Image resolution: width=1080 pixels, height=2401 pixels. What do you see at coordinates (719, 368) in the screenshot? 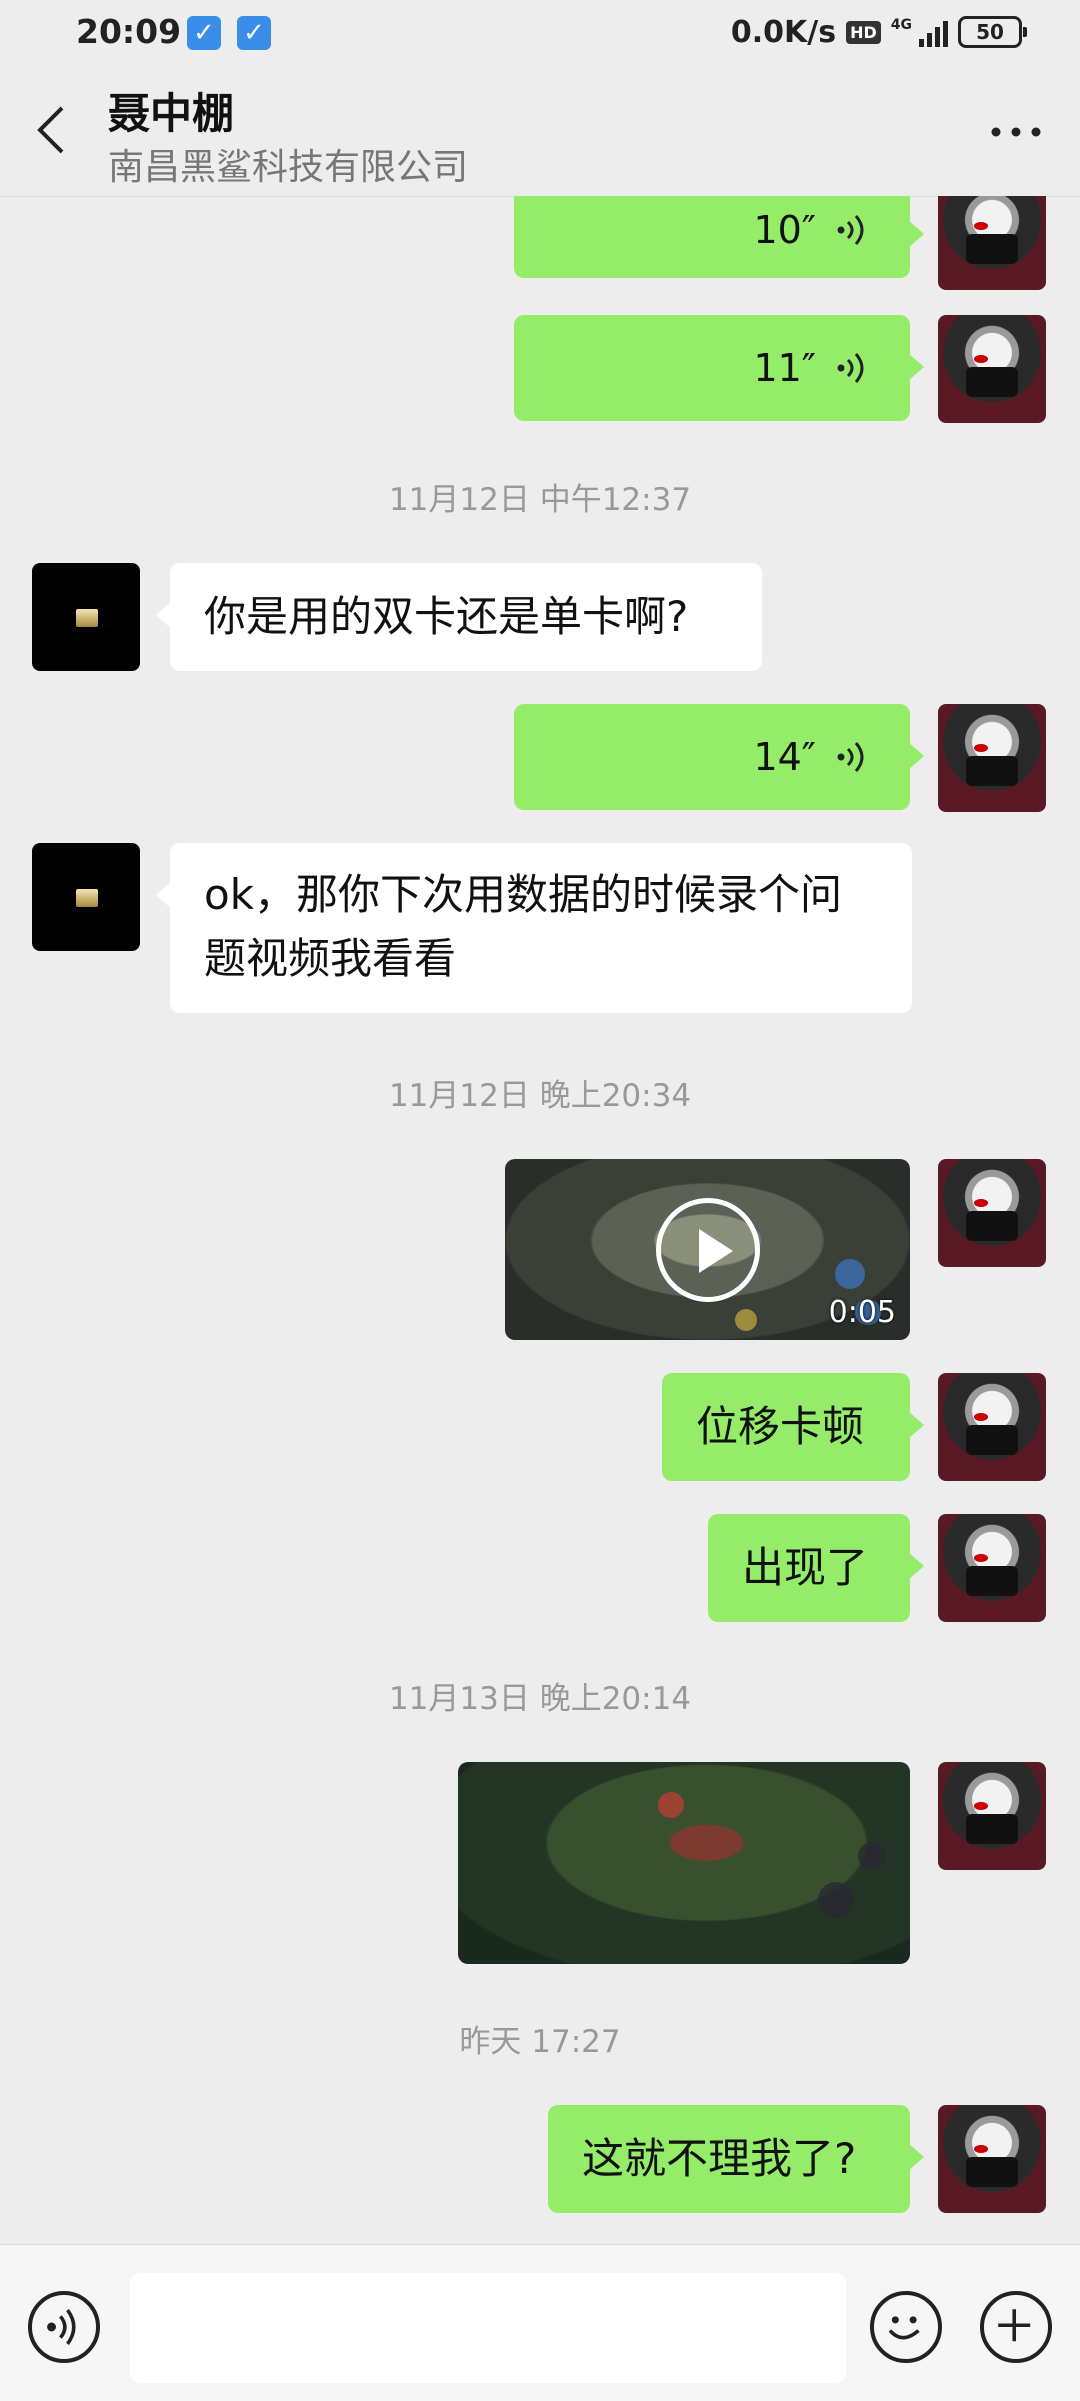
I see `voice-message-bubble: 11″` at bounding box center [719, 368].